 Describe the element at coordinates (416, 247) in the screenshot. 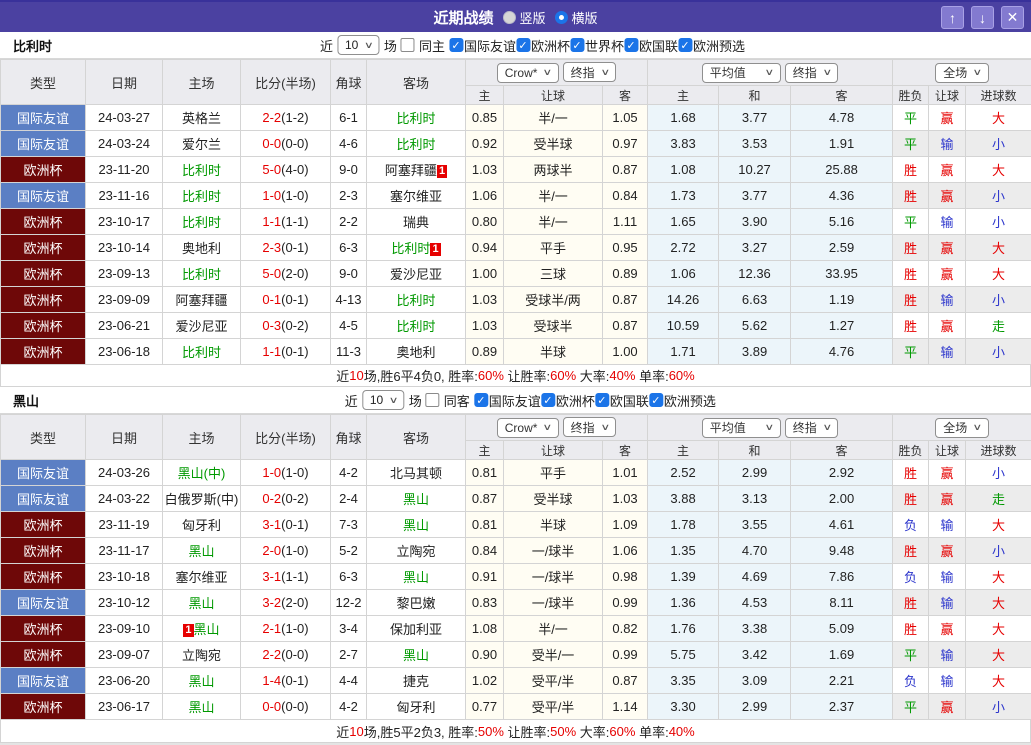

I see `away-team-cell: 比利时 1` at that location.